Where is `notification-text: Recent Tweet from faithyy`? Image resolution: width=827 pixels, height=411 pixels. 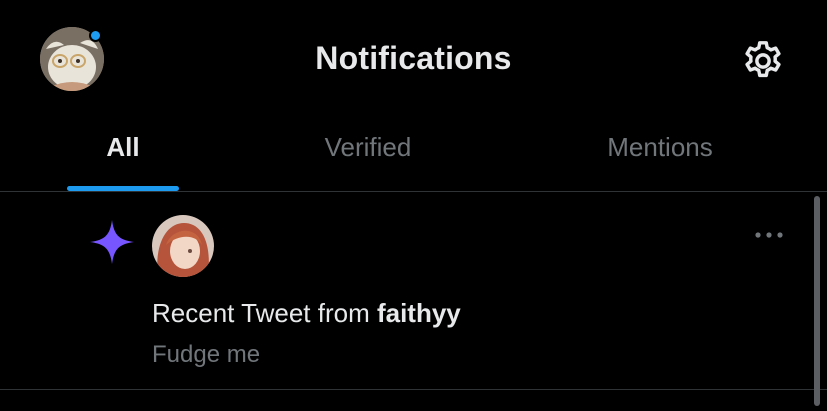 notification-text: Recent Tweet from faithyy is located at coordinates (306, 313).